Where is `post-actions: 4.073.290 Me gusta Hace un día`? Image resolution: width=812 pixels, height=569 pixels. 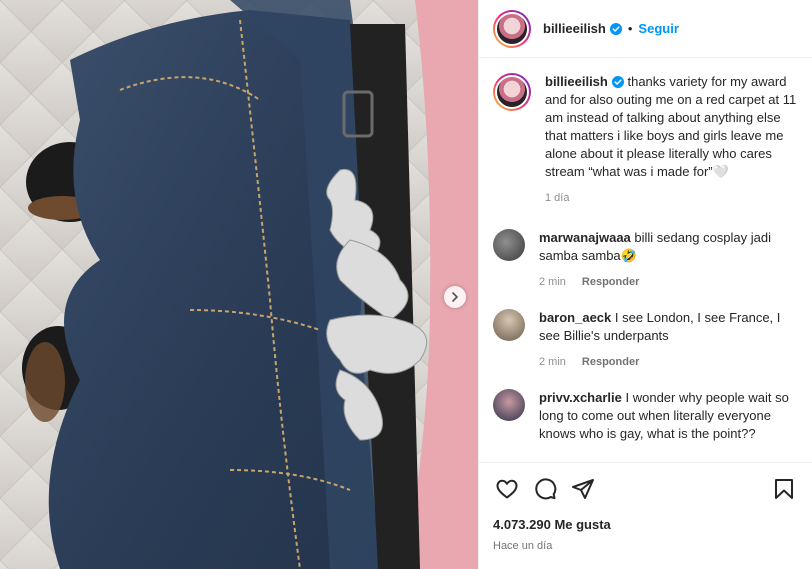 post-actions: 4.073.290 Me gusta Hace un día is located at coordinates (645, 507).